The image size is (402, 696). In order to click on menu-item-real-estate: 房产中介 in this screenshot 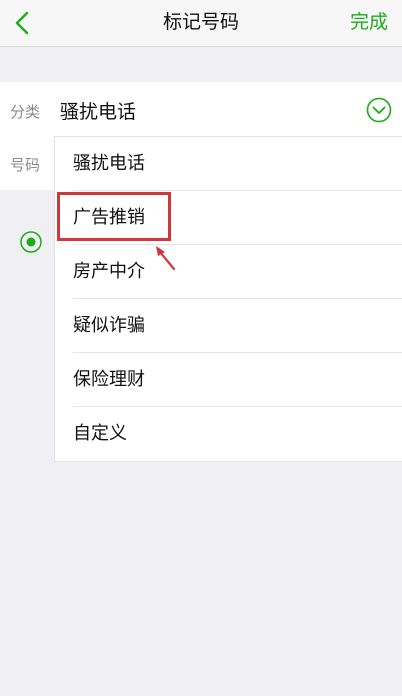, I will do `click(228, 272)`.